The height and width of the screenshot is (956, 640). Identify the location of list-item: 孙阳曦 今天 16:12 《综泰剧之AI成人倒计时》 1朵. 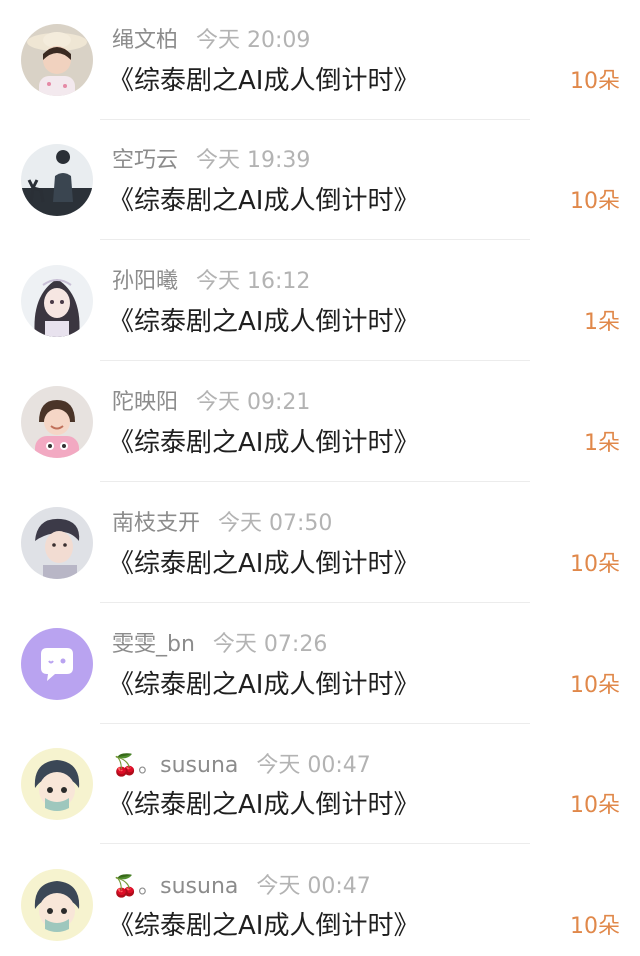
(320, 301).